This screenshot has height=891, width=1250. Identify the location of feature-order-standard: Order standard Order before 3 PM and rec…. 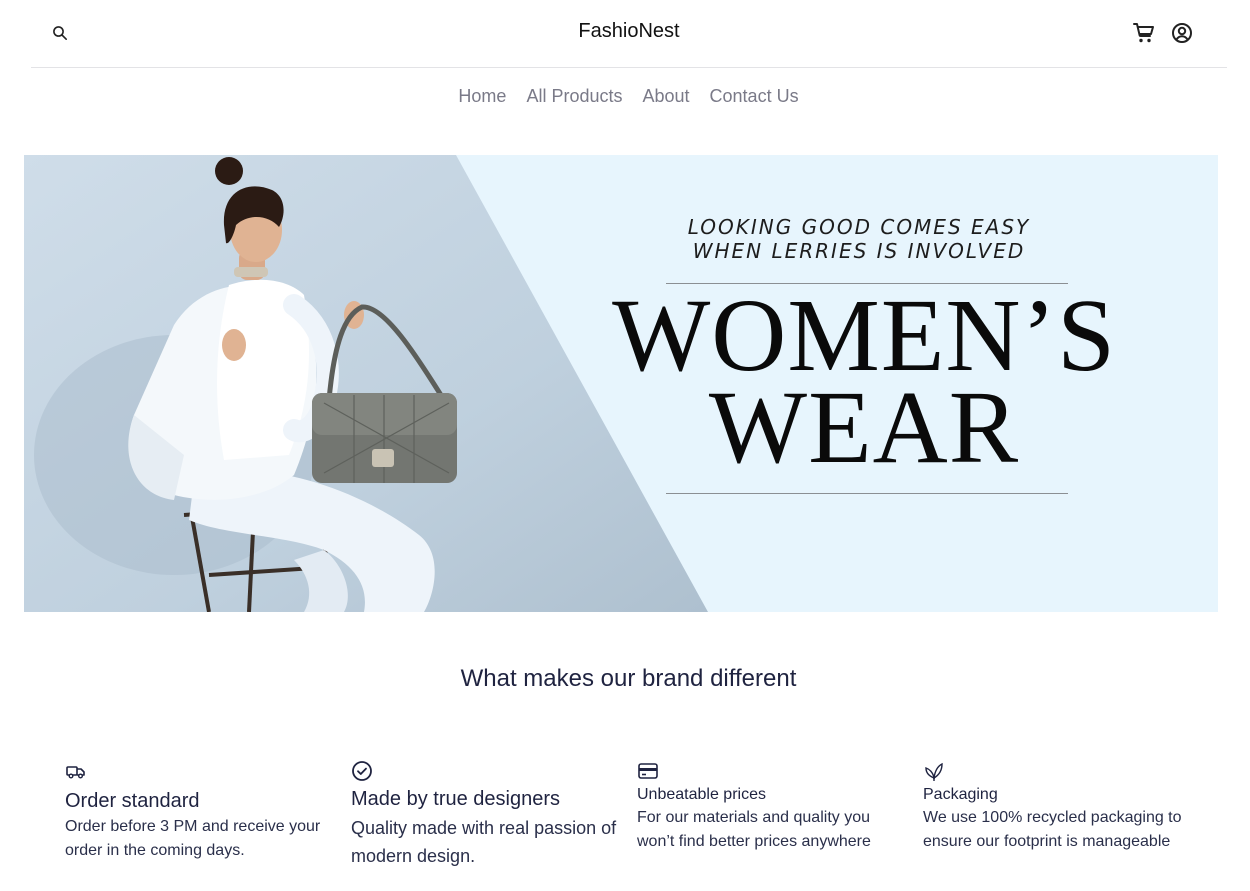
(200, 811).